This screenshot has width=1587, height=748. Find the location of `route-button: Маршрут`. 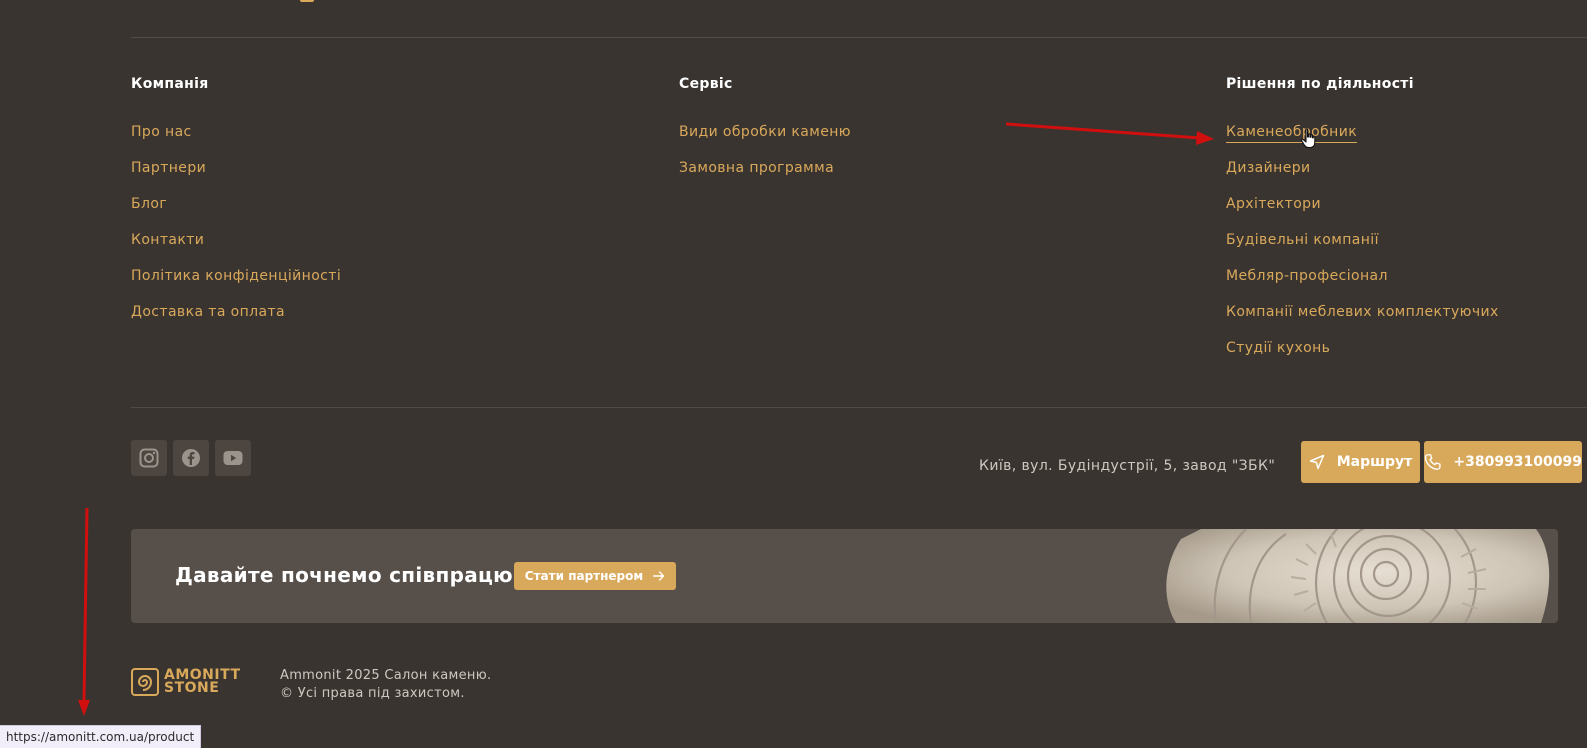

route-button: Маршрут is located at coordinates (1360, 462).